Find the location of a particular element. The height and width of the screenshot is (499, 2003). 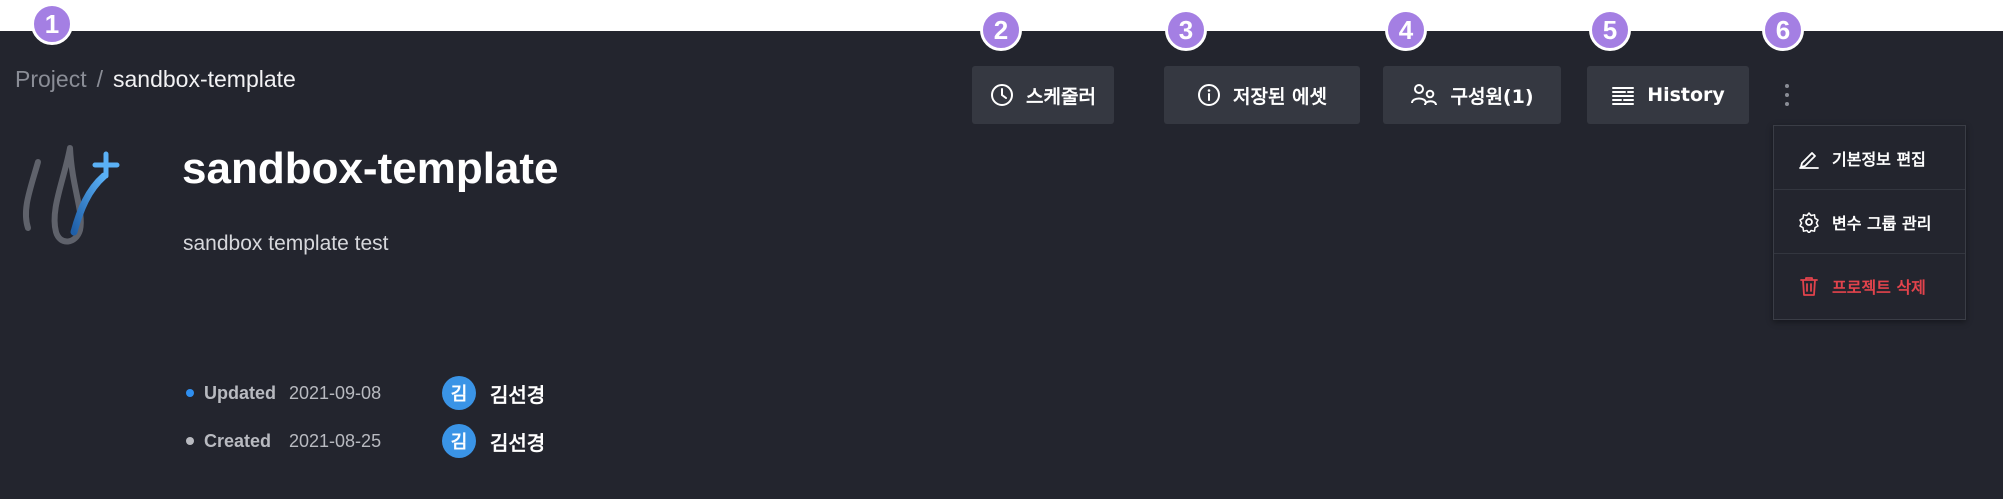

users-icon is located at coordinates (1424, 95).